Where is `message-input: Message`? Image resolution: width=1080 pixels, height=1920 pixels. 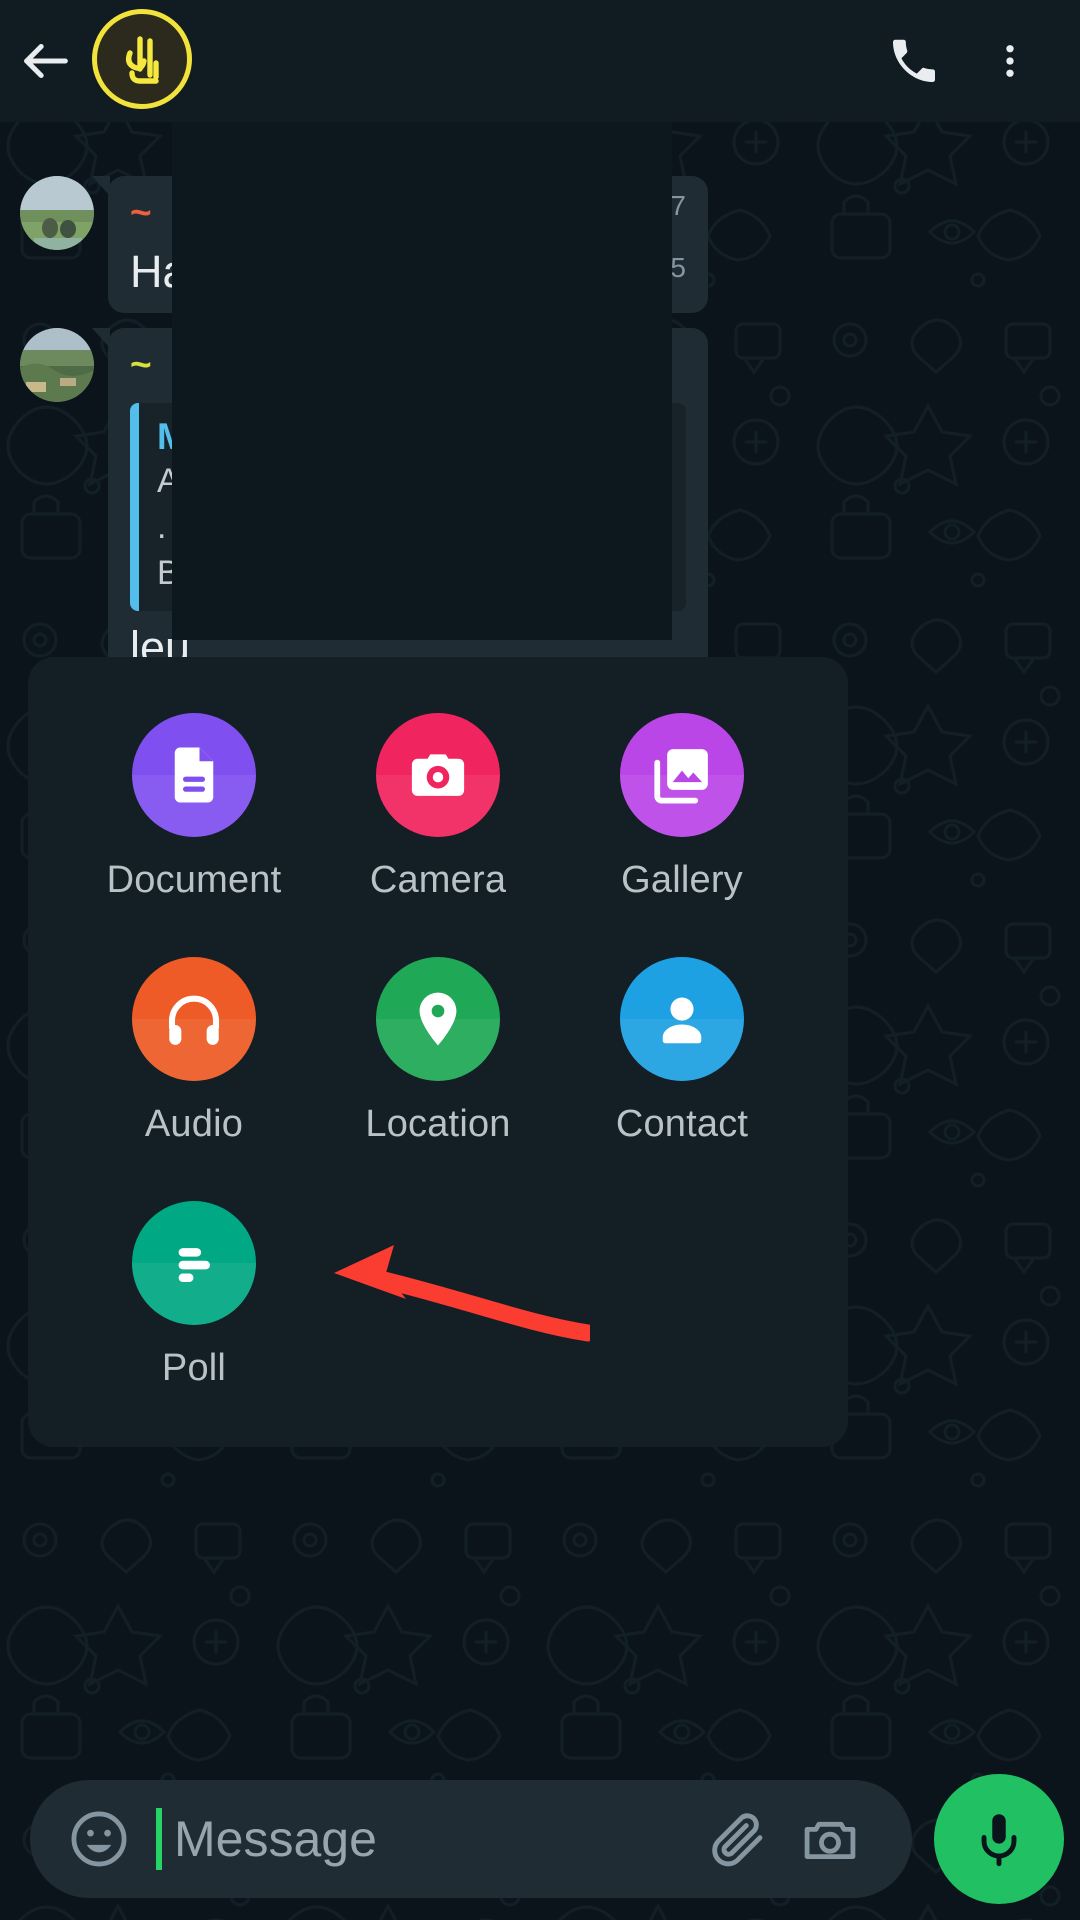
message-input: Message is located at coordinates (434, 1839).